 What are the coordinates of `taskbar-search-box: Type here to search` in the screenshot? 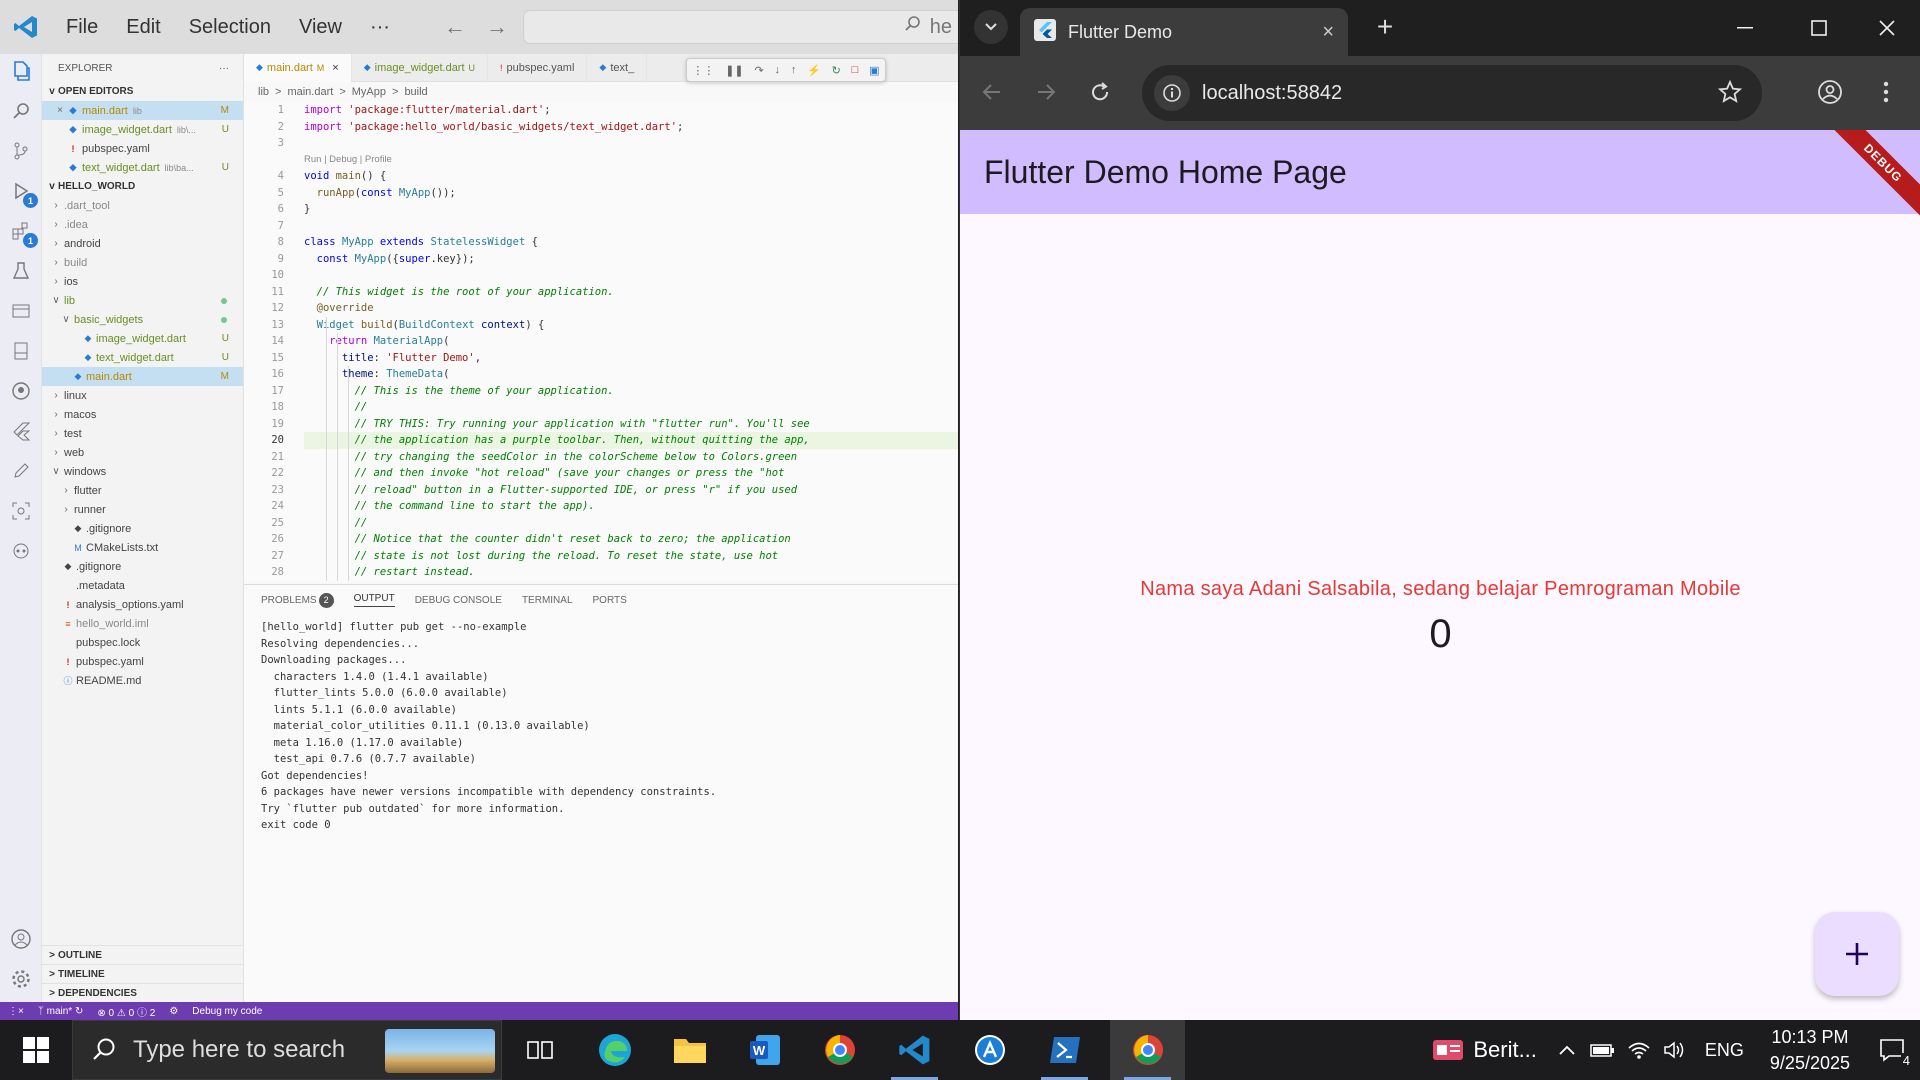 It's located at (287, 1050).